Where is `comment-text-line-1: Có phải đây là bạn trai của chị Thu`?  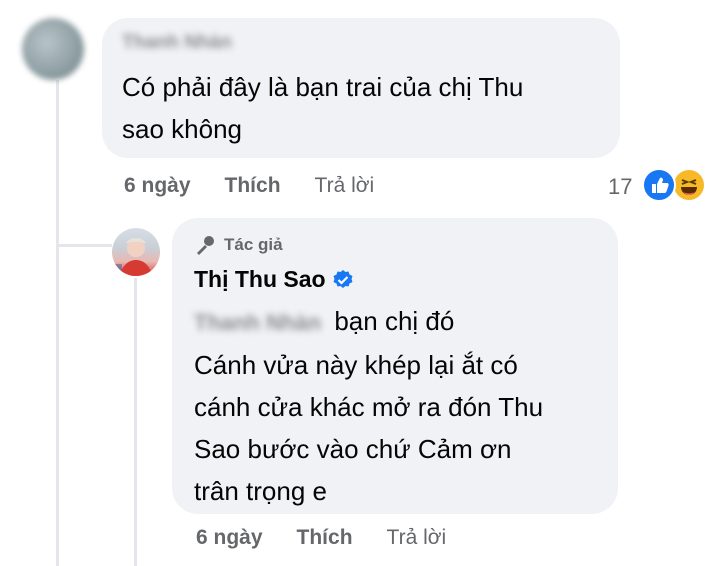
comment-text-line-1: Có phải đây là bạn trai của chị Thu is located at coordinates (323, 87).